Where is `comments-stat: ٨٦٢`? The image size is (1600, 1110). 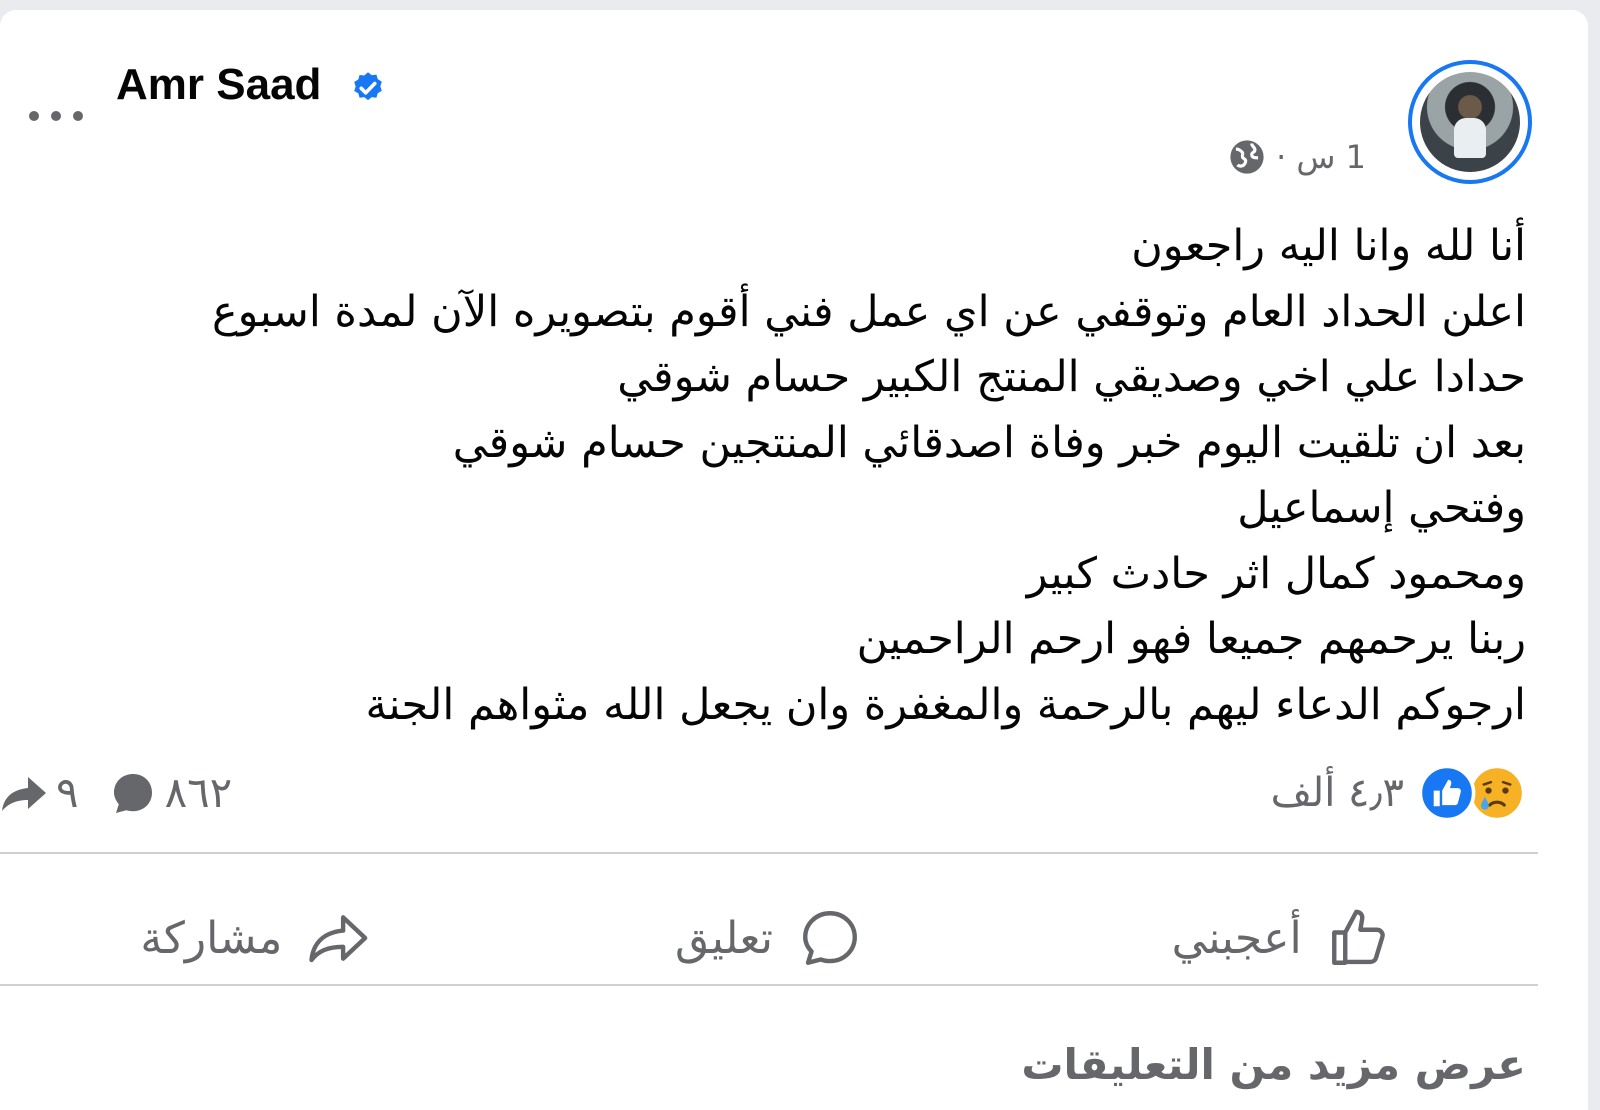 comments-stat: ٨٦٢ is located at coordinates (171, 792).